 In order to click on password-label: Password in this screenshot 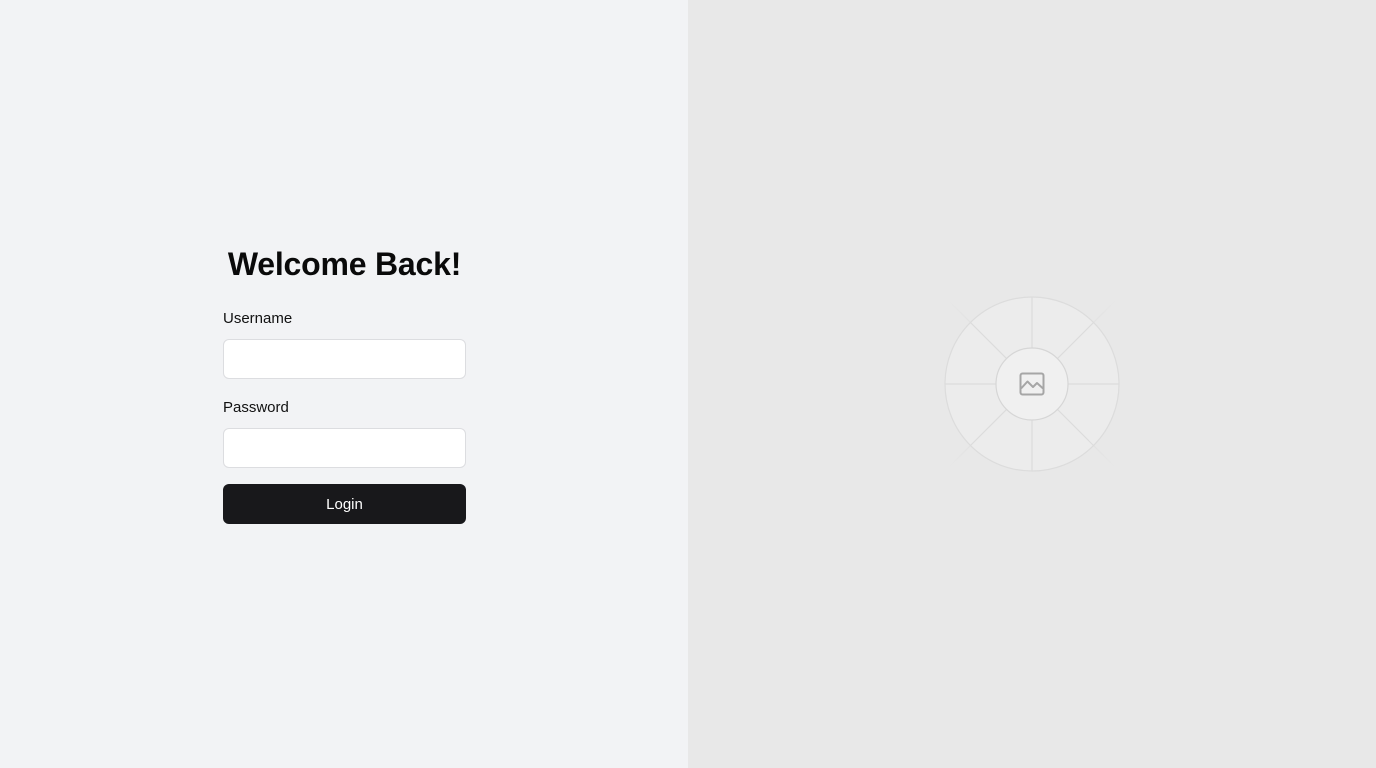, I will do `click(256, 407)`.